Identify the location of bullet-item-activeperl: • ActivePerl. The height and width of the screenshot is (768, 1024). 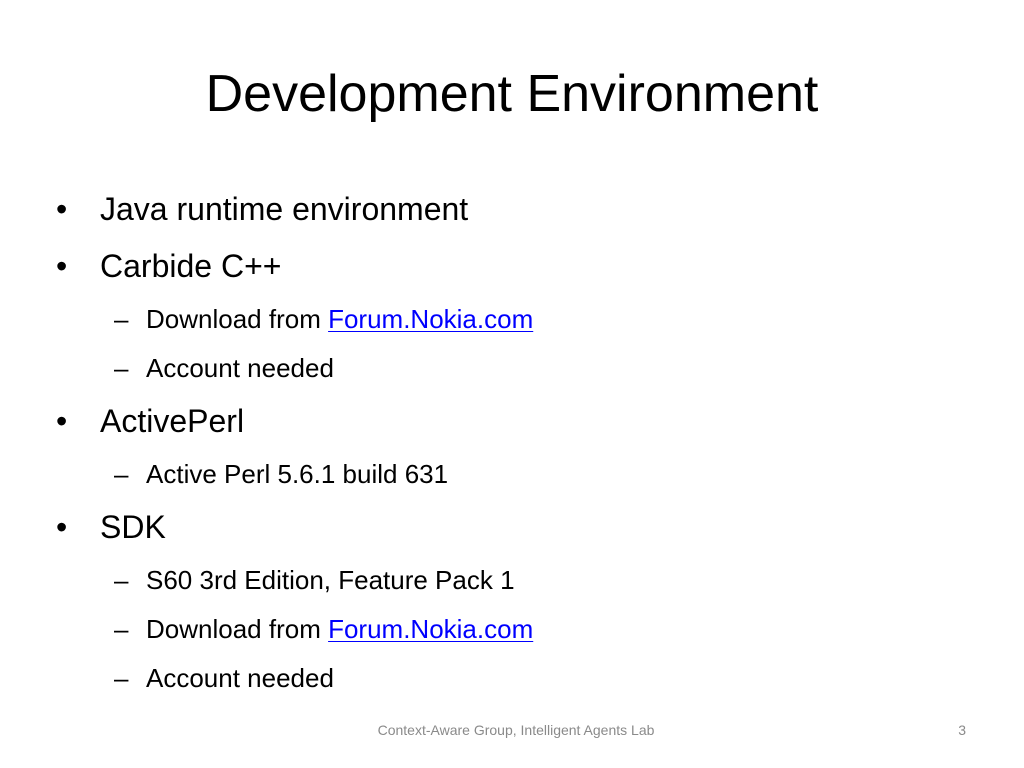
(516, 421).